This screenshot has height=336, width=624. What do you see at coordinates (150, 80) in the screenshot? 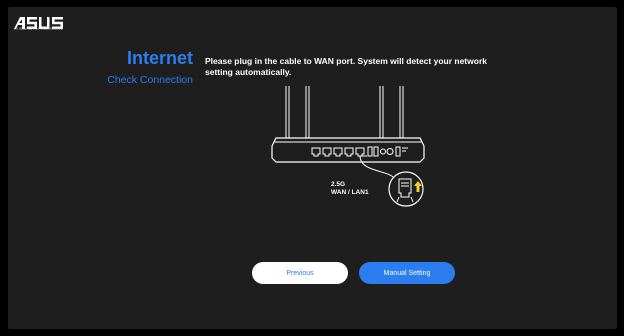
I see `step-subtitle: Check Connection` at bounding box center [150, 80].